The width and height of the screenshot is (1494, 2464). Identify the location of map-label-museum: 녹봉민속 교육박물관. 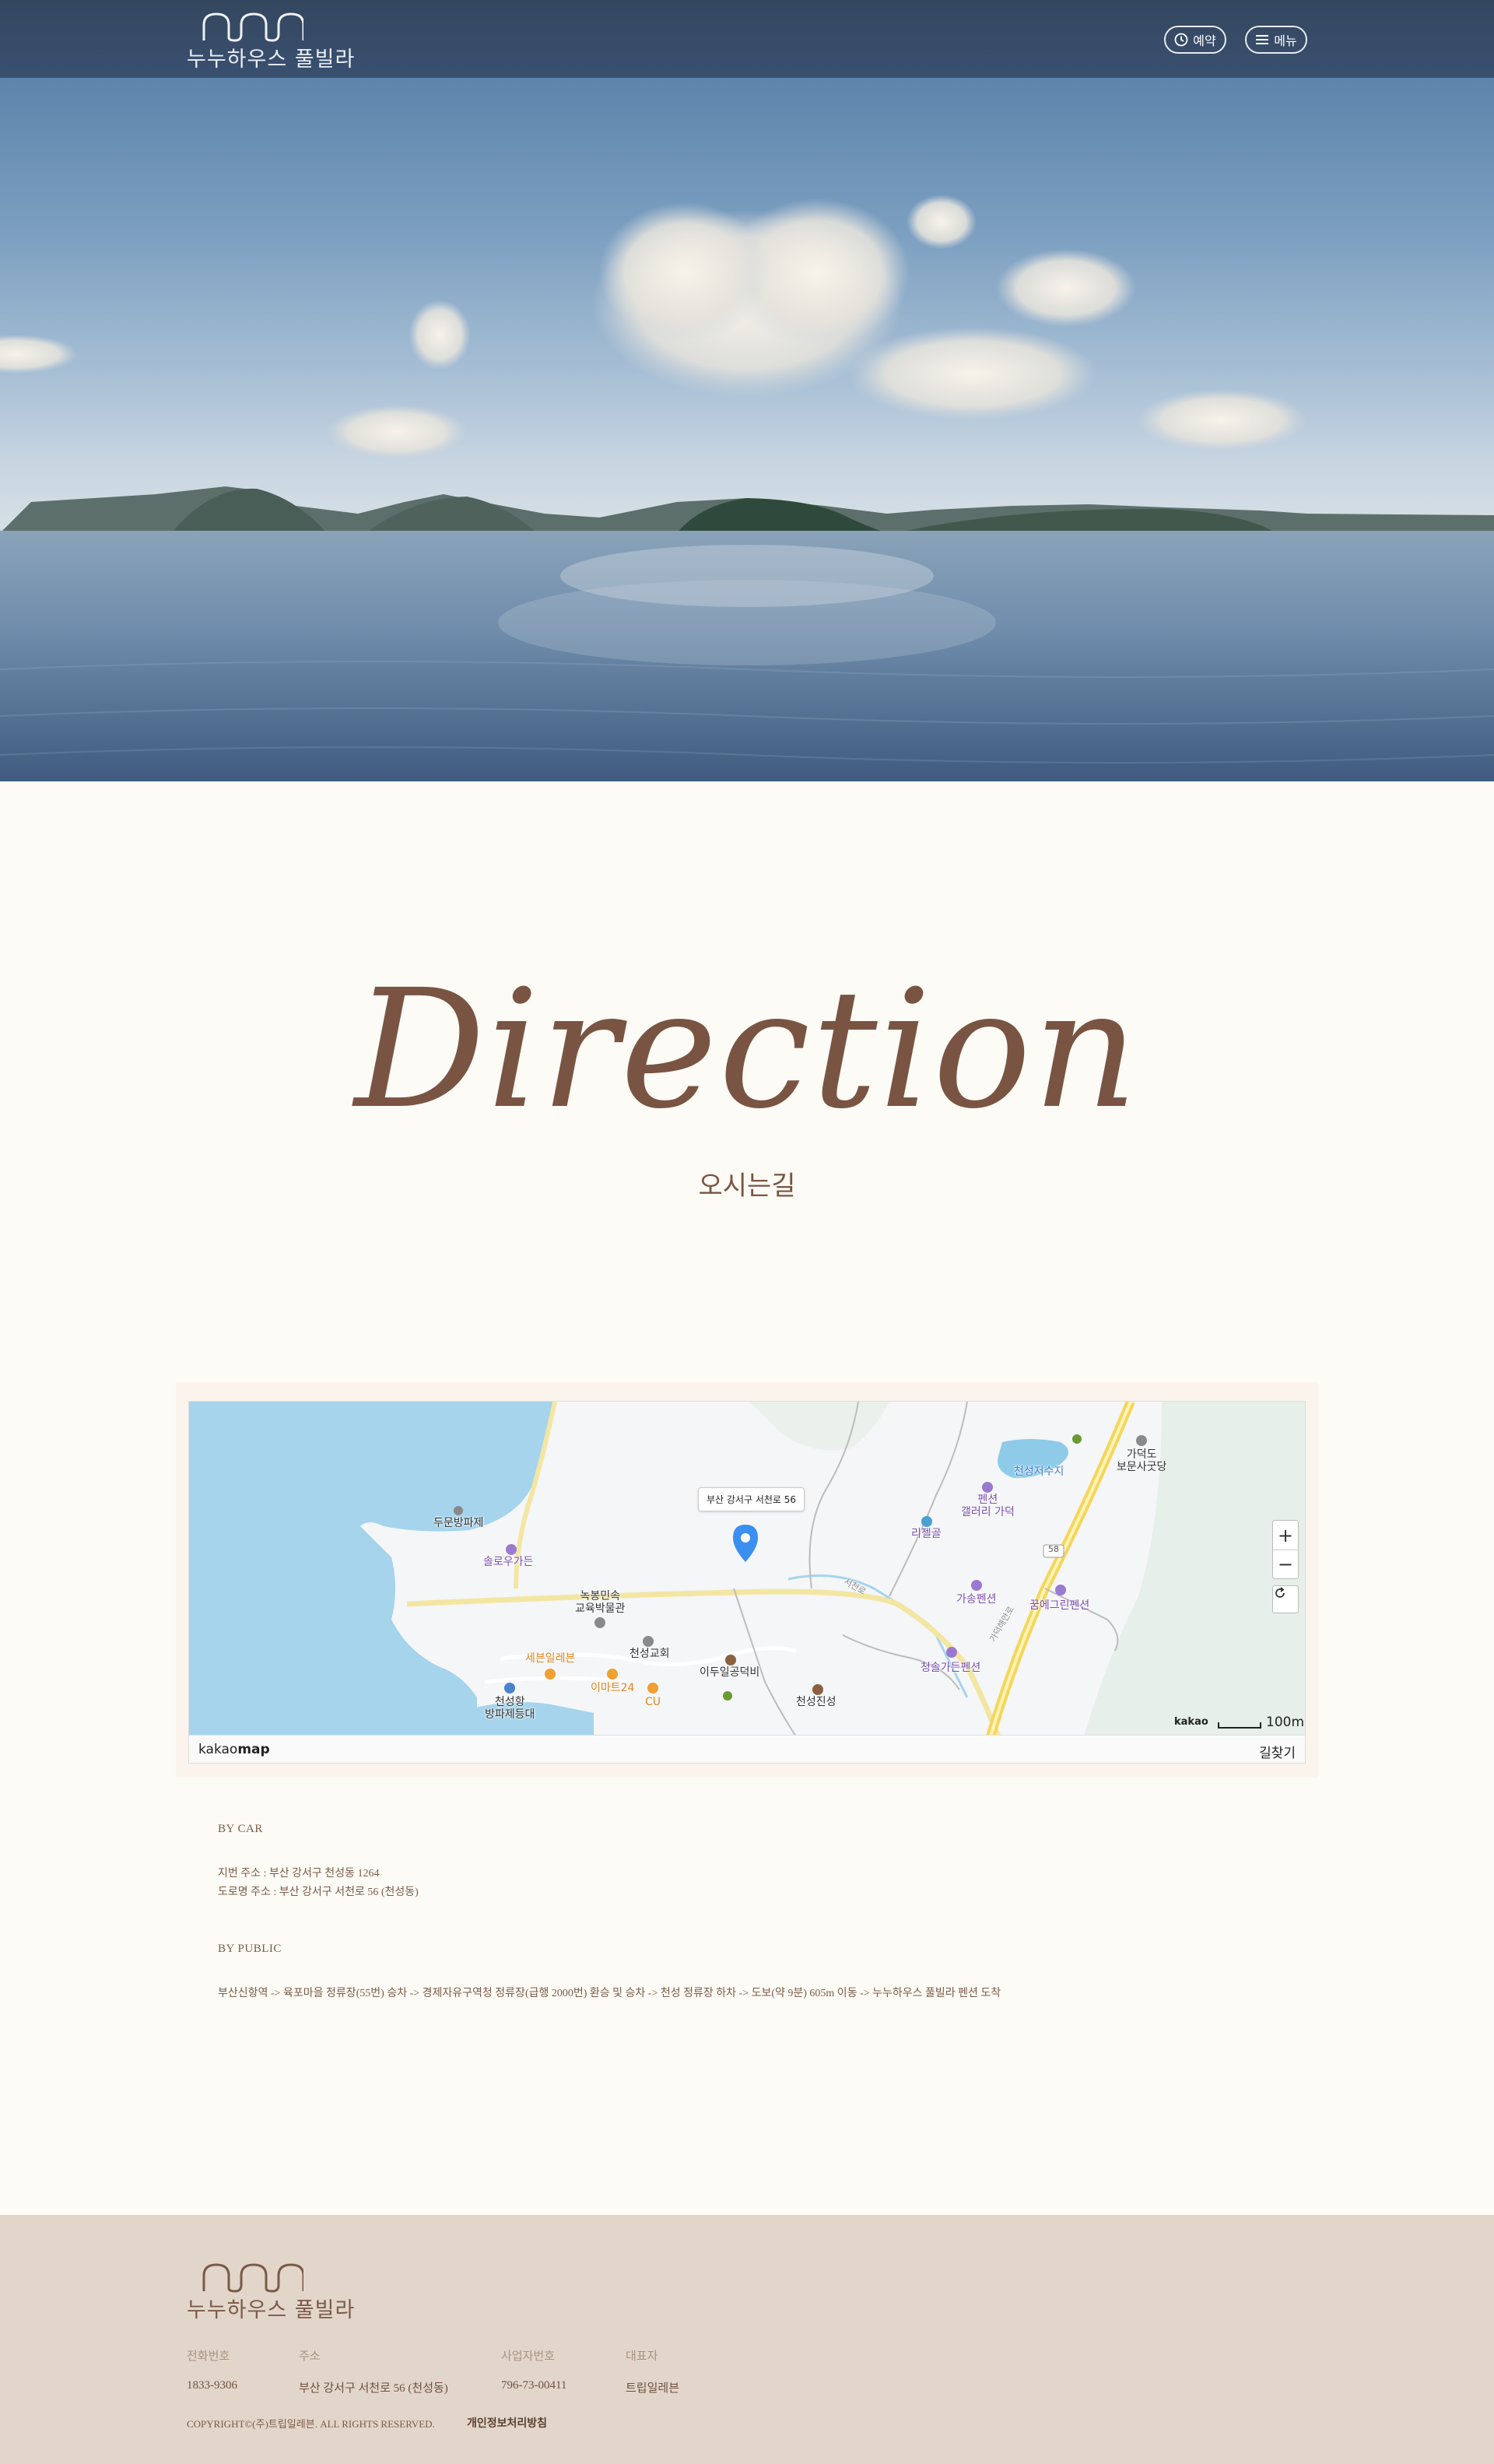
(600, 1603).